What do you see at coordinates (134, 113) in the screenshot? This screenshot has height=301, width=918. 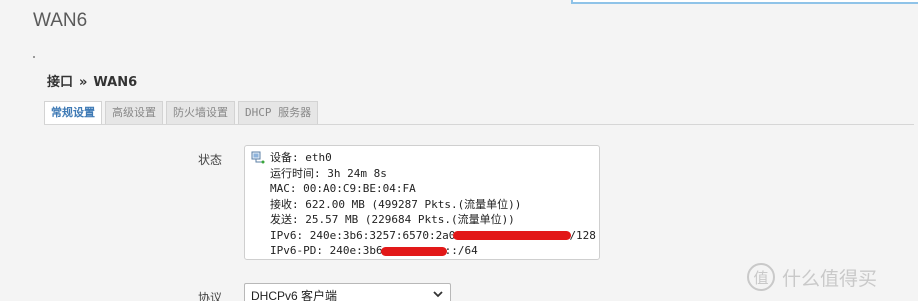 I see `tab-advanced: 高级设置` at bounding box center [134, 113].